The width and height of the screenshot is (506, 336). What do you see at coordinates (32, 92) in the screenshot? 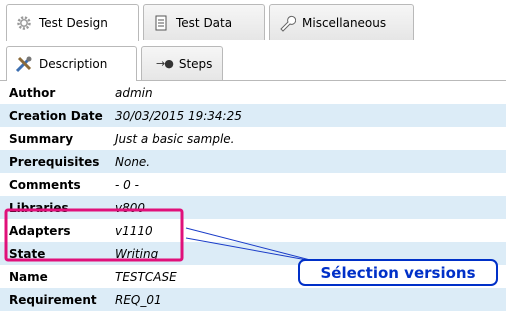
I see `property-key: Author` at bounding box center [32, 92].